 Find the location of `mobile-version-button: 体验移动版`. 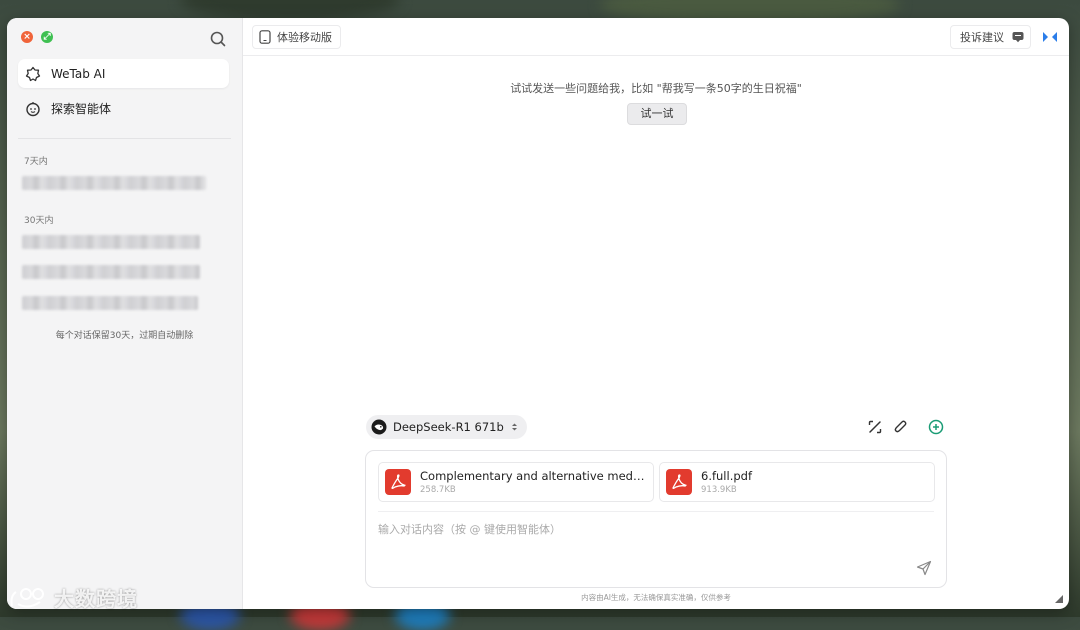

mobile-version-button: 体验移动版 is located at coordinates (296, 37).